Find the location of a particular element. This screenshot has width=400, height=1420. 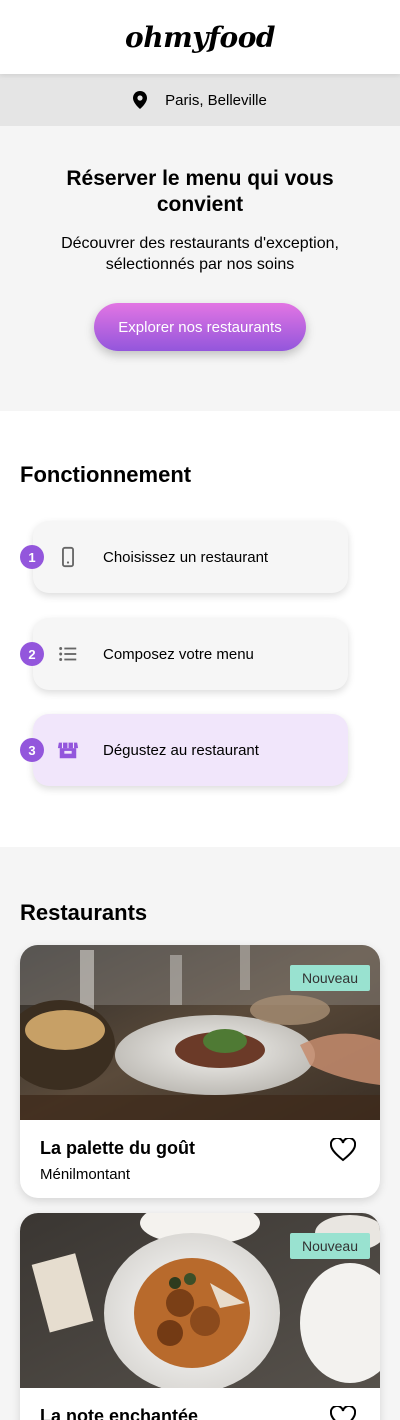

ohmyfood-logo: ohmyfood is located at coordinates (200, 37).